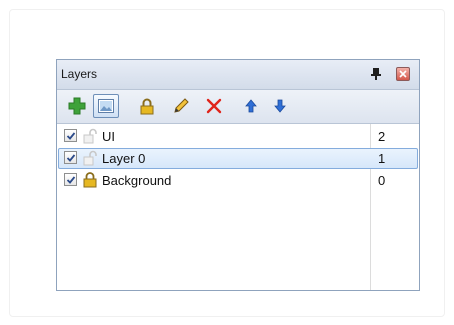 Image resolution: width=454 pixels, height=325 pixels. I want to click on plus-icon, so click(77, 106).